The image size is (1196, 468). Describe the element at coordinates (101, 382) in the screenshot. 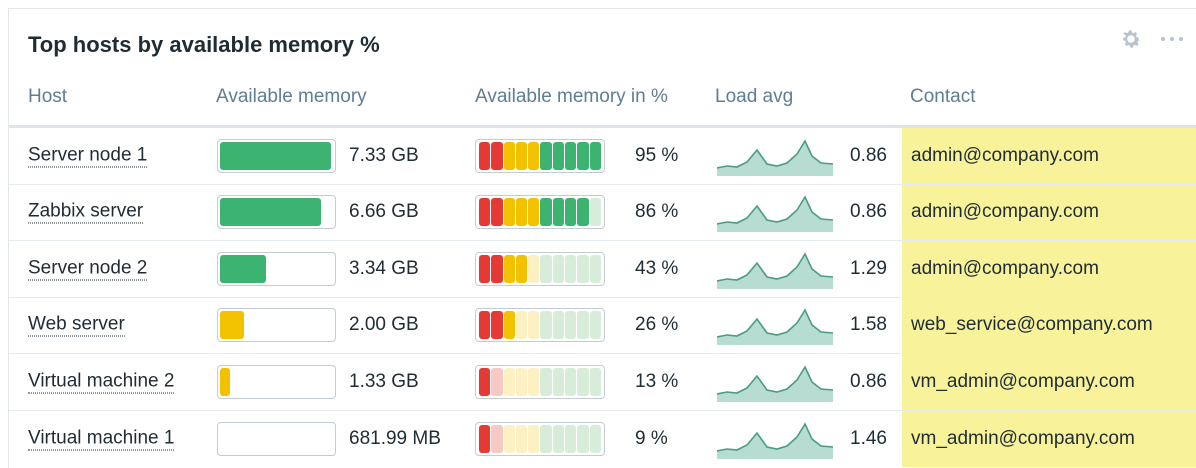

I see `host-link: Virtual machine 2` at that location.